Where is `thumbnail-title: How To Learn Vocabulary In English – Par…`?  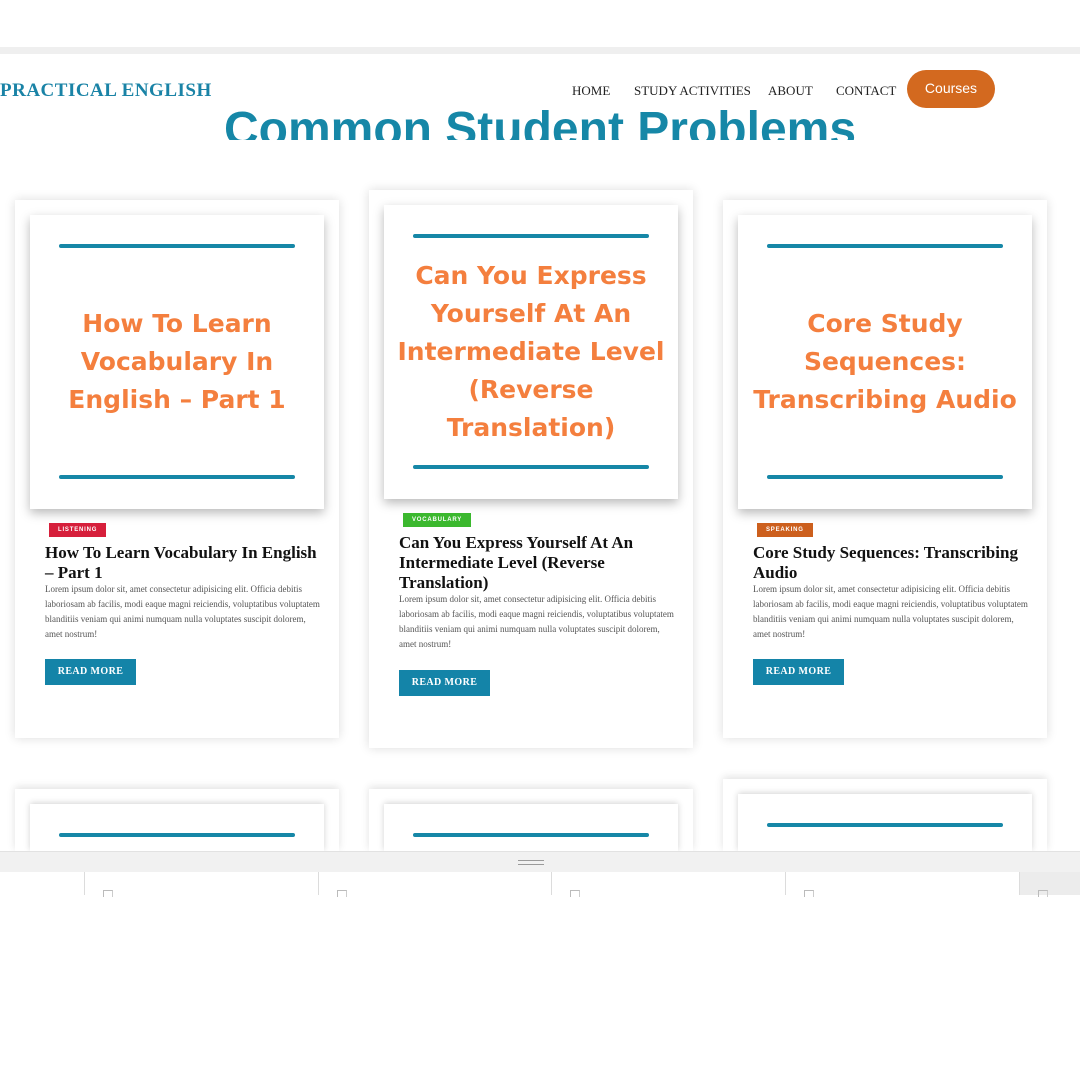
thumbnail-title: How To Learn Vocabulary In English – Par… is located at coordinates (177, 361).